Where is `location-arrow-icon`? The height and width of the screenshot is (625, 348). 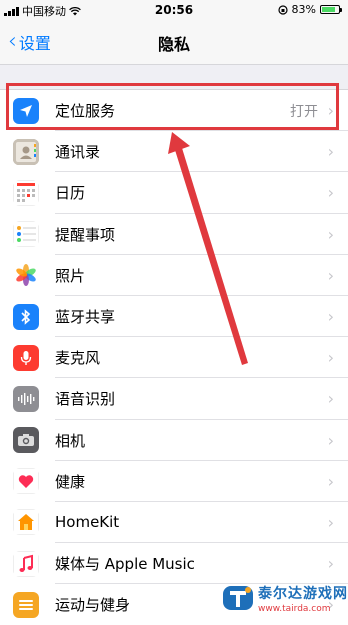
location-arrow-icon is located at coordinates (26, 110).